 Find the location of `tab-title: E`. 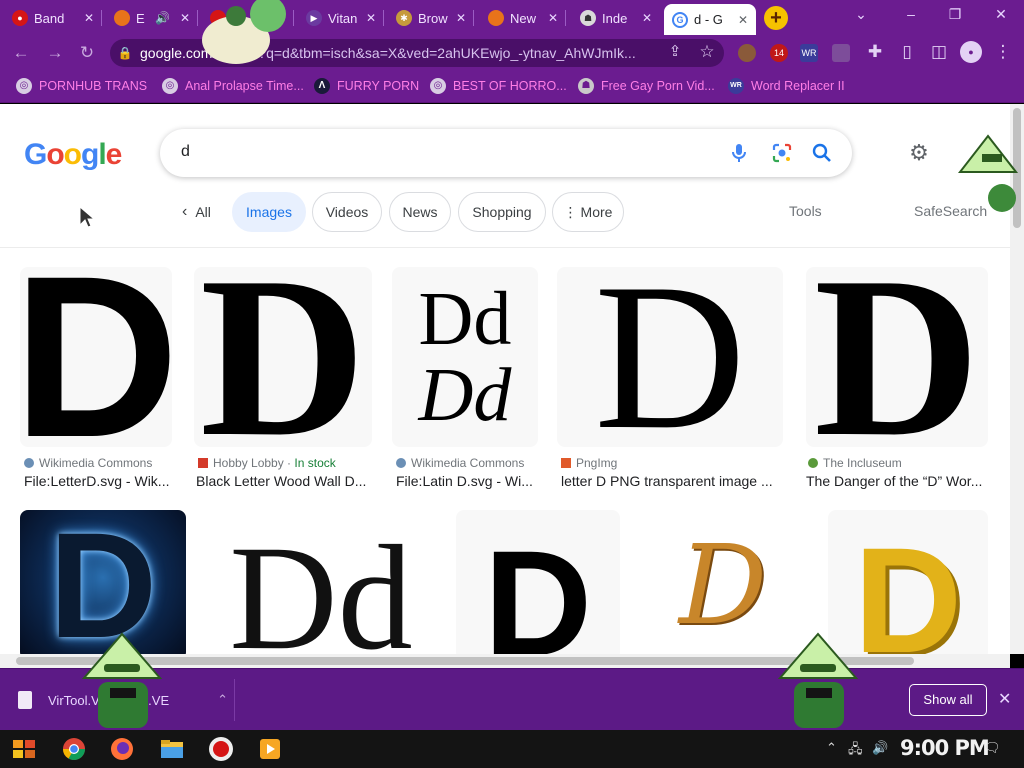

tab-title: E is located at coordinates (140, 18).